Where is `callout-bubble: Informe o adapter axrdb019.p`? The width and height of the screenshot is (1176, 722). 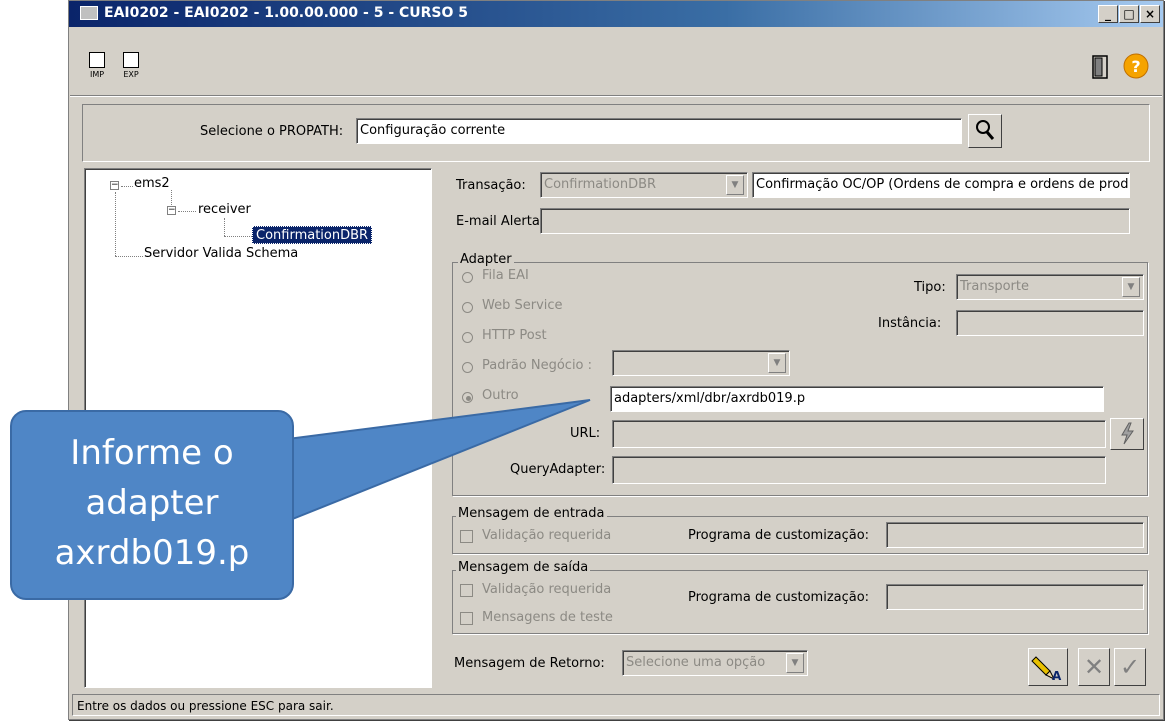
callout-bubble: Informe o adapter axrdb019.p is located at coordinates (152, 505).